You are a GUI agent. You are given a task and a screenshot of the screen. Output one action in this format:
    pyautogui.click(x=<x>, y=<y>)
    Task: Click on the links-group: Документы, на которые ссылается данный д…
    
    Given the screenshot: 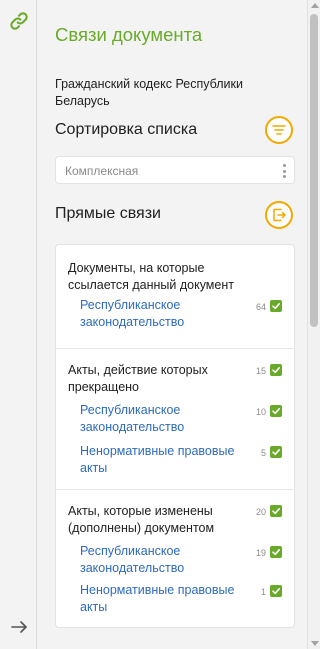 What is the action you would take?
    pyautogui.click(x=175, y=296)
    